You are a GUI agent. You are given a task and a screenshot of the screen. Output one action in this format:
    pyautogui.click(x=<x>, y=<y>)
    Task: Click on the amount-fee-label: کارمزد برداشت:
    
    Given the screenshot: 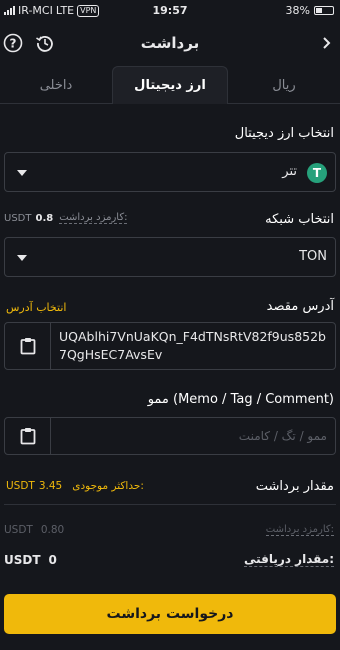 What is the action you would take?
    pyautogui.click(x=299, y=530)
    